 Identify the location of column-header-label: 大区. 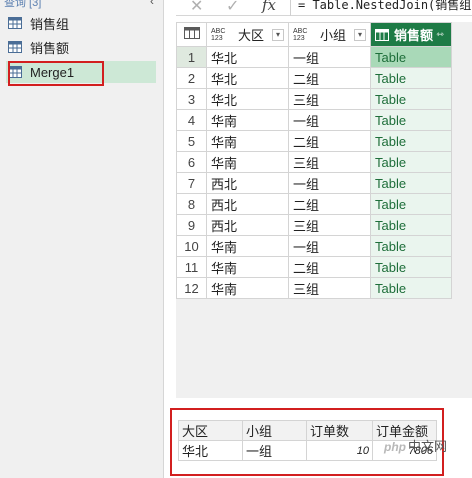
(250, 35).